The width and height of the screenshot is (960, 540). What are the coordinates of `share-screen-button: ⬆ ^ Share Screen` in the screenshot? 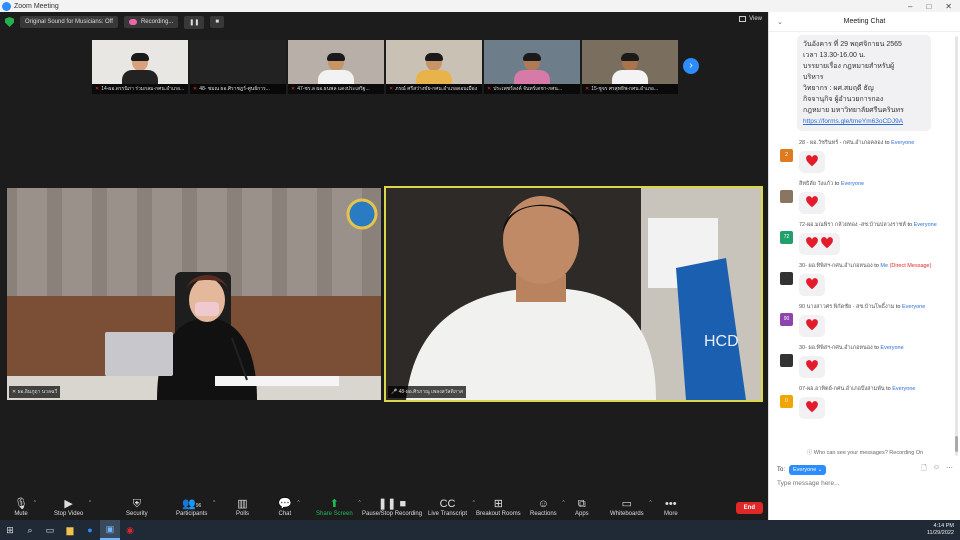 It's located at (338, 507).